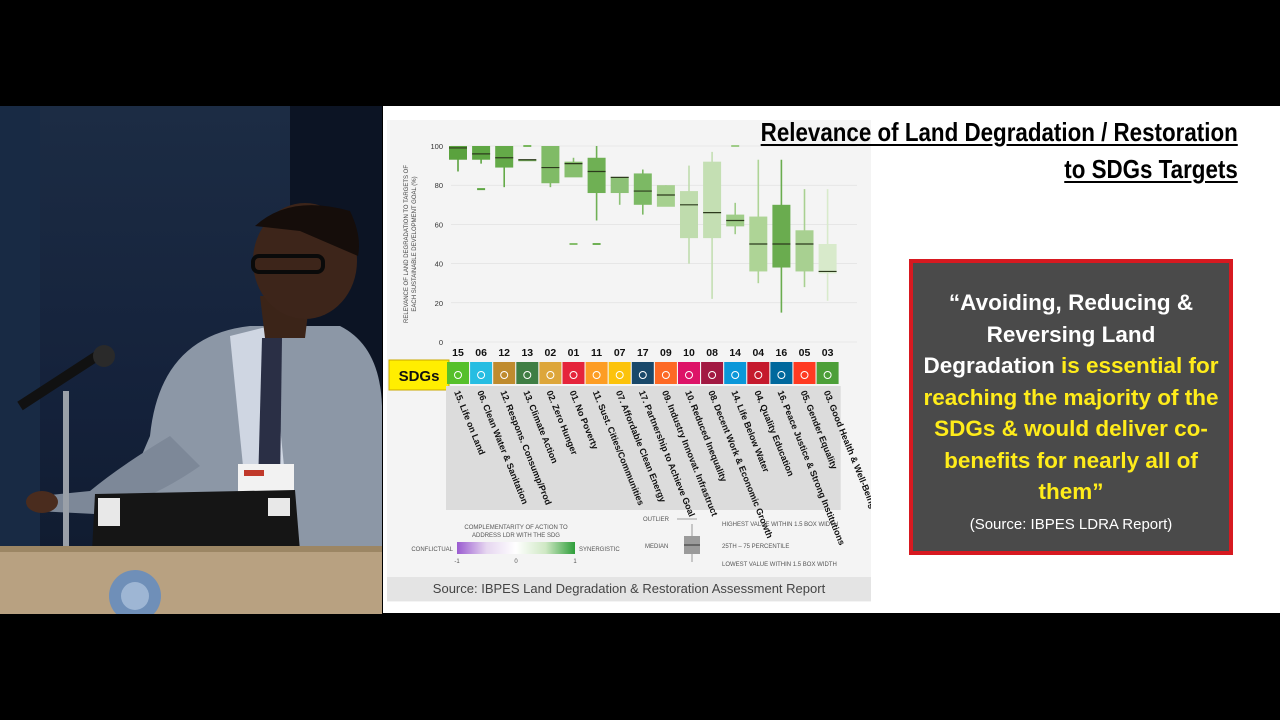 The width and height of the screenshot is (1280, 720). I want to click on sdg-number-label: 05, so click(805, 353).